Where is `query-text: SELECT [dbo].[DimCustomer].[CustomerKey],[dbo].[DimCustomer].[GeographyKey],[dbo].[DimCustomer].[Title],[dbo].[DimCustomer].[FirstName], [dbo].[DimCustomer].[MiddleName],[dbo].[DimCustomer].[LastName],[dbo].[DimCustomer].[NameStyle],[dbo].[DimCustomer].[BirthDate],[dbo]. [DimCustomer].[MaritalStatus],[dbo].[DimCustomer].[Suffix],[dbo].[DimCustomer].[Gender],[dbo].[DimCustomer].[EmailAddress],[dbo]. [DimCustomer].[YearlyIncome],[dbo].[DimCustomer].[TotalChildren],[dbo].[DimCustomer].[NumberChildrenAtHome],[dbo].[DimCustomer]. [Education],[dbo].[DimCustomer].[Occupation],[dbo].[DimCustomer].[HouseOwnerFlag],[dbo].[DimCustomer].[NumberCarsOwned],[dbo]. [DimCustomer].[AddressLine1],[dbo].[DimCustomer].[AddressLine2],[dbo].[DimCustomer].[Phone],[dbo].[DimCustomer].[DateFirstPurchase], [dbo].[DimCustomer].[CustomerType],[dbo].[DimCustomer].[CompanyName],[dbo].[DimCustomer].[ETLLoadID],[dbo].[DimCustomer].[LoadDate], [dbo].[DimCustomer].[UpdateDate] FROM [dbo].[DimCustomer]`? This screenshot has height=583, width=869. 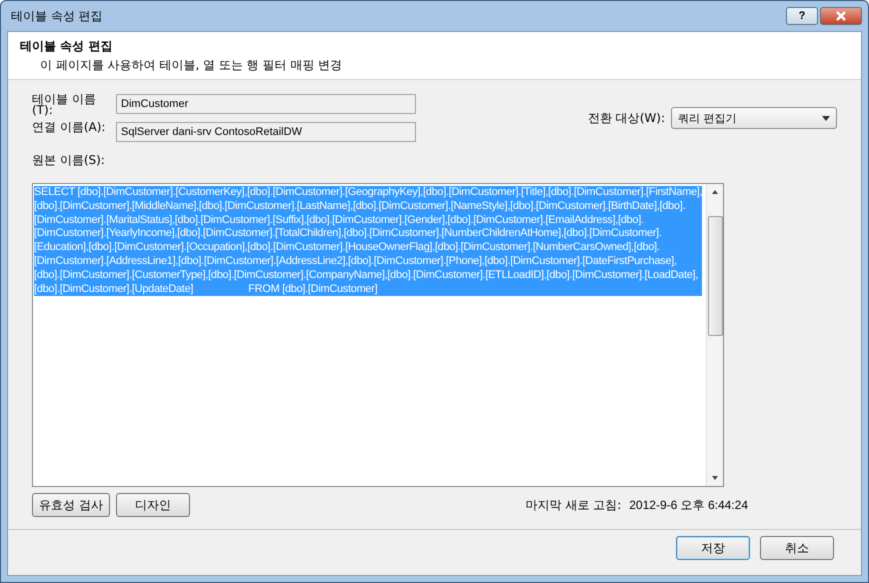
query-text: SELECT [dbo].[DimCustomer].[CustomerKey],[dbo].[DimCustomer].[GeographyKey],[dbo].[DimCustomer].[Title],[dbo].[DimCustomer].[FirstName], [dbo].[DimCustomer].[MiddleName],[dbo].[DimCustomer].[LastName],[dbo].[DimCustomer].[NameStyle],[dbo].[DimCustomer].[BirthDate],[dbo]. [DimCustomer].[MaritalStatus],[dbo].[DimCustomer].[Suffix],[dbo].[DimCustomer].[Gender],[dbo].[DimCustomer].[EmailAddress],[dbo]. [DimCustomer].[YearlyIncome],[dbo].[DimCustomer].[TotalChildren],[dbo].[DimCustomer].[NumberChildrenAtHome],[dbo].[DimCustomer]. [Education],[dbo].[DimCustomer].[Occupation],[dbo].[DimCustomer].[HouseOwnerFlag],[dbo].[DimCustomer].[NumberCarsOwned],[dbo]. [DimCustomer].[AddressLine1],[dbo].[DimCustomer].[AddressLine2],[dbo].[DimCustomer].[Phone],[dbo].[DimCustomer].[DateFirstPurchase], [dbo].[DimCustomer].[CustomerType],[dbo].[DimCustomer].[CompanyName],[dbo].[DimCustomer].[ETLLoadID],[dbo].[DimCustomer].[LoadDate], [dbo].[DimCustomer].[UpdateDate] FROM [dbo].[DimCustomer] is located at coordinates (368, 241).